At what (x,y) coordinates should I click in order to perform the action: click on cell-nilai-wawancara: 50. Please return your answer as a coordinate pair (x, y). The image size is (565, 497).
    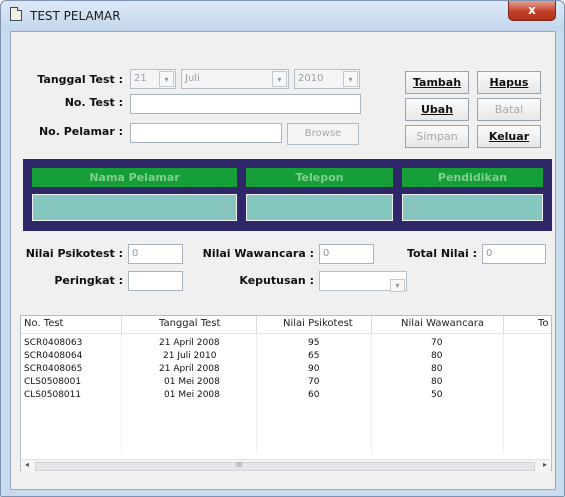
    Looking at the image, I should click on (437, 395).